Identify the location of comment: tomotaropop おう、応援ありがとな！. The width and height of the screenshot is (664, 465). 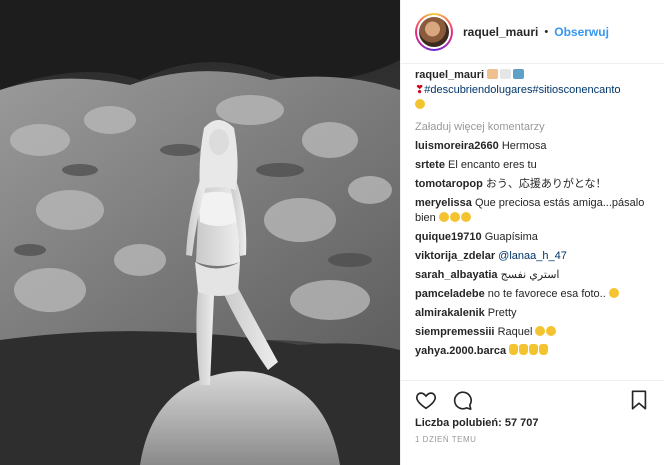
(535, 184).